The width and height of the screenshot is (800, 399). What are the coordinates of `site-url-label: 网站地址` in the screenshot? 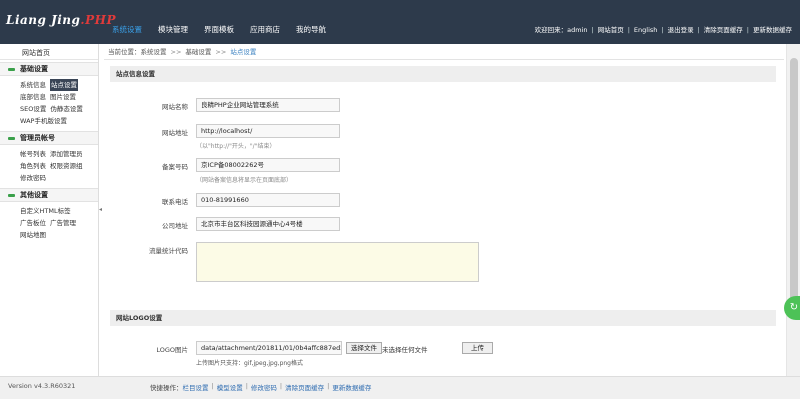 It's located at (175, 133).